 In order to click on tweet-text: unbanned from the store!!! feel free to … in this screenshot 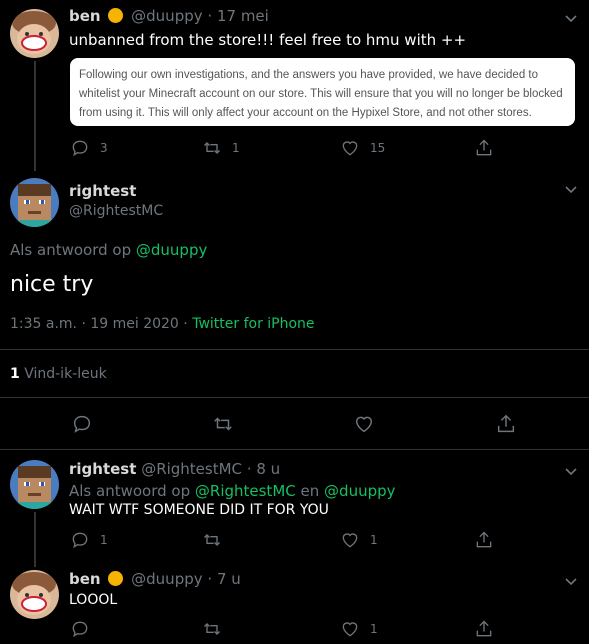, I will do `click(268, 40)`.